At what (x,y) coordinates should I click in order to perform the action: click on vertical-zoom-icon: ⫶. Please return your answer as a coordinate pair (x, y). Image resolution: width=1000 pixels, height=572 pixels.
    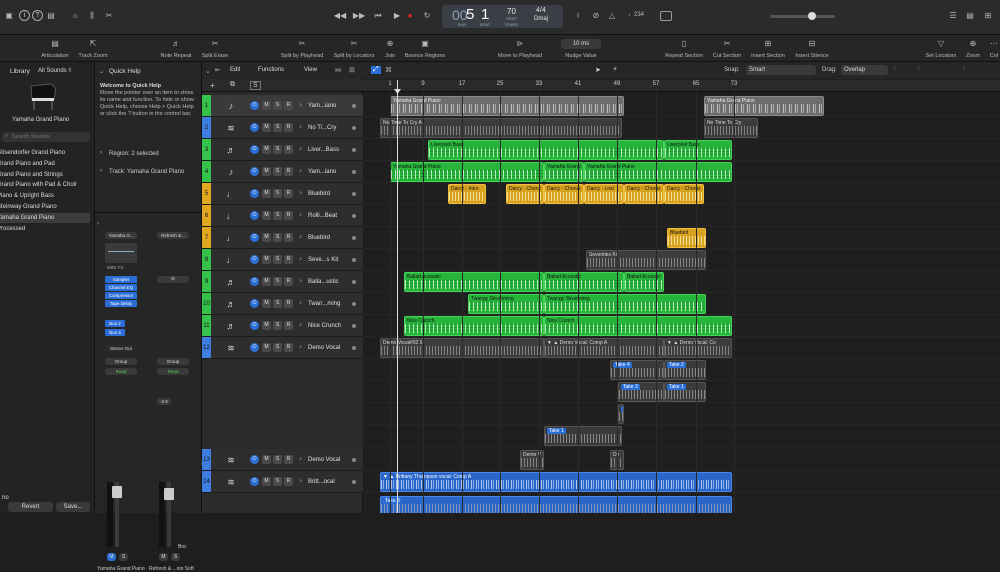
    Looking at the image, I should click on (919, 70).